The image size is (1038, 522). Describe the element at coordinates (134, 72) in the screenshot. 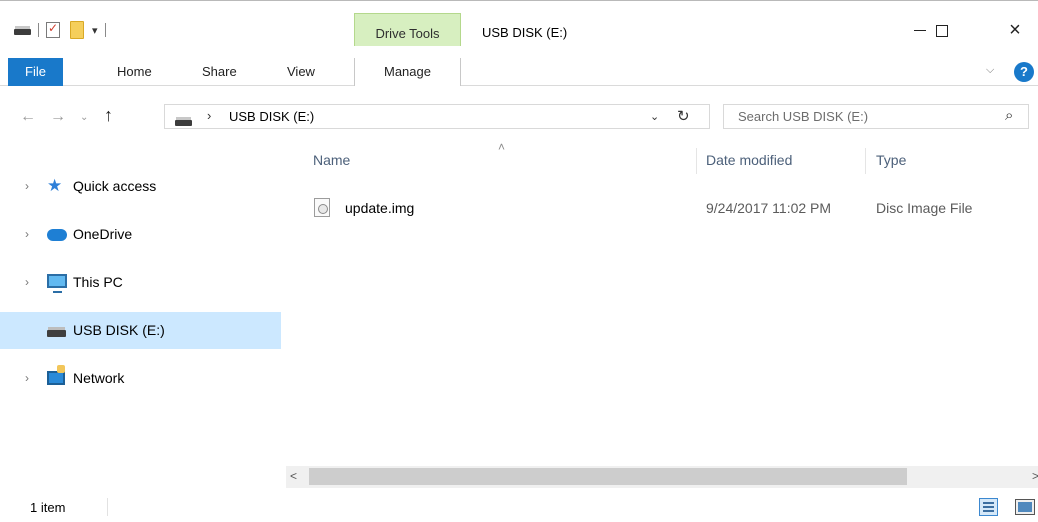

I see `tab-home: Home` at that location.